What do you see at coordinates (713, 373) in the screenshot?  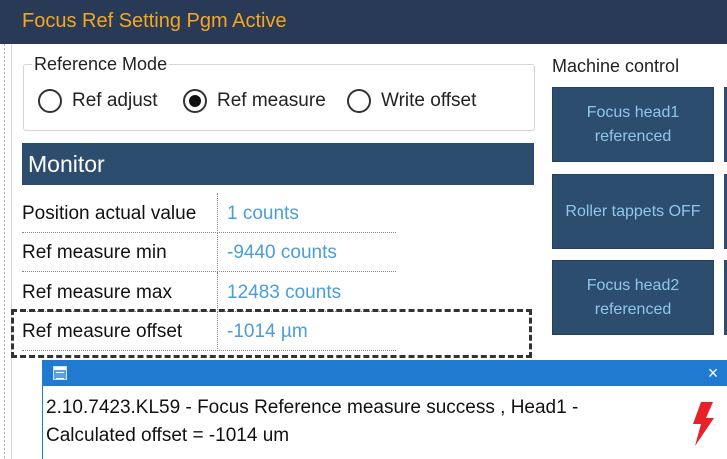 I see `close-icon: ×` at bounding box center [713, 373].